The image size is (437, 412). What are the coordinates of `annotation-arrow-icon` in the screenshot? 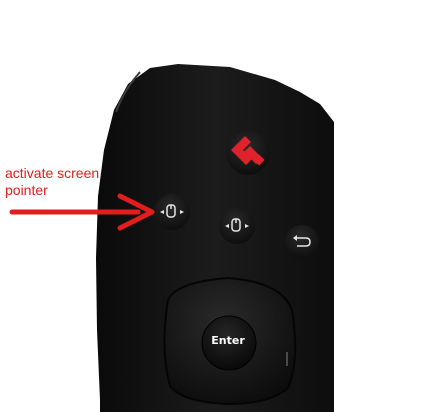 It's located at (82, 212).